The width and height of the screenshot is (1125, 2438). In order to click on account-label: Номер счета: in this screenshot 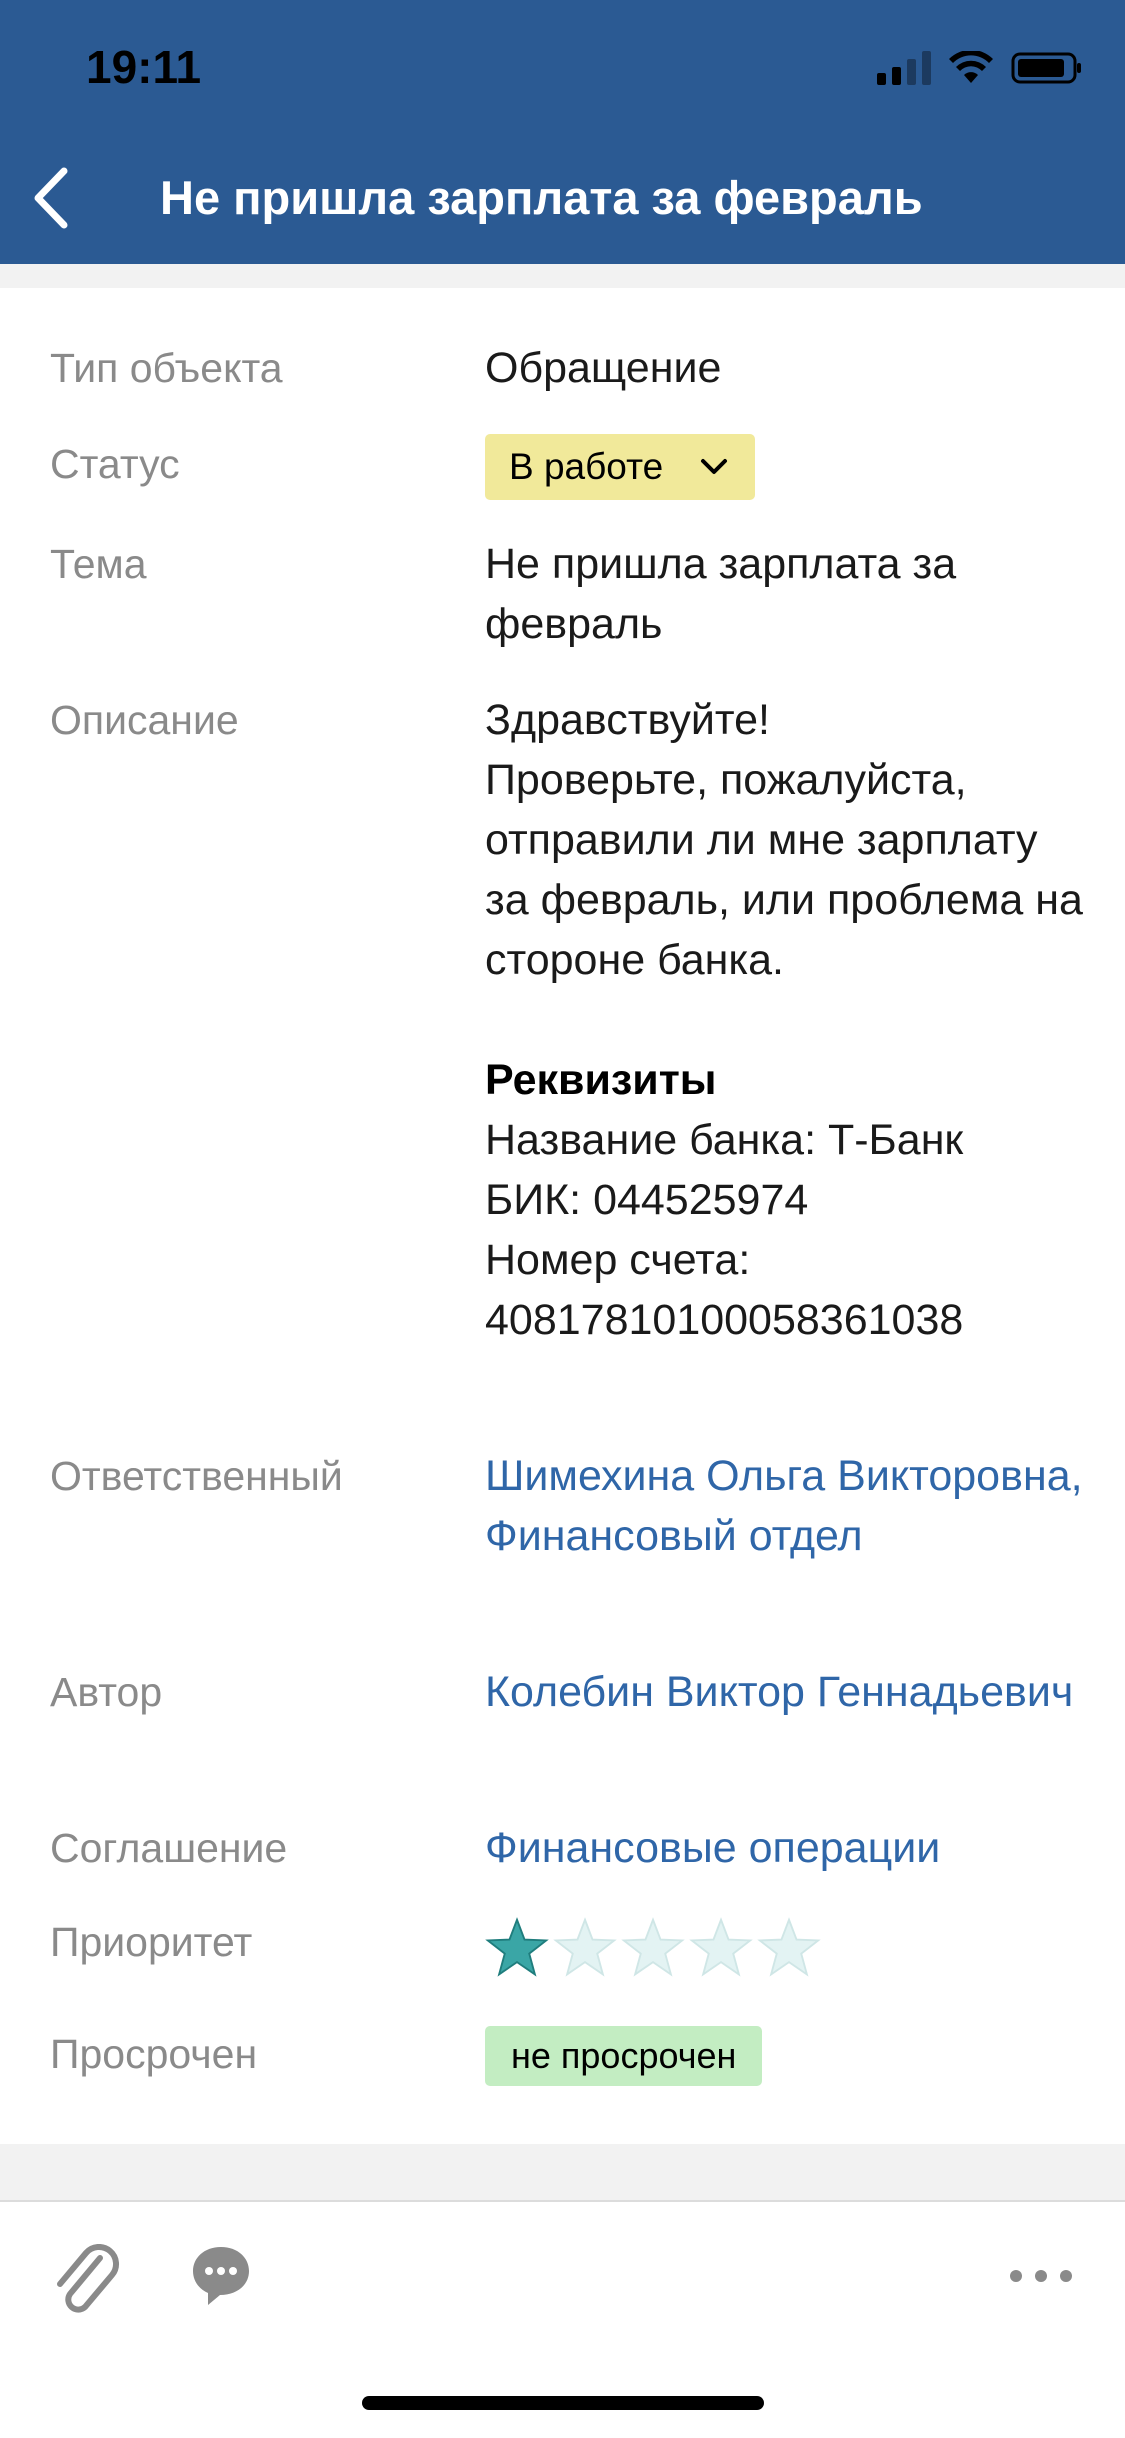, I will do `click(618, 1260)`.